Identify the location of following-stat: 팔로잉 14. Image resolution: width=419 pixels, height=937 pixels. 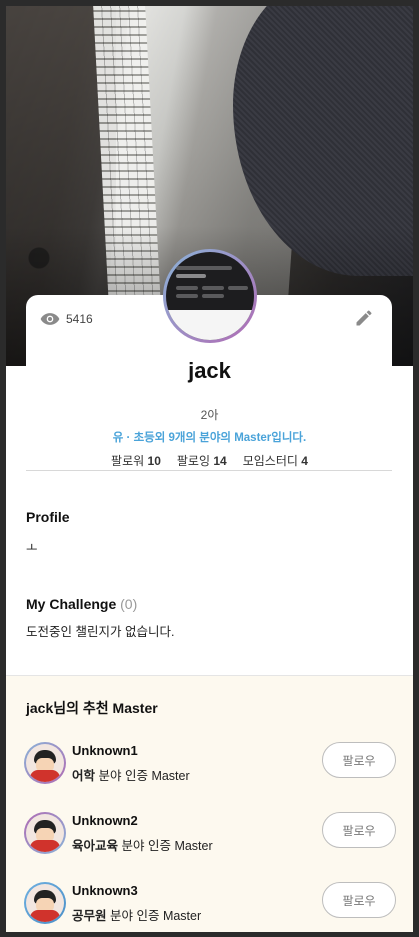
(202, 460).